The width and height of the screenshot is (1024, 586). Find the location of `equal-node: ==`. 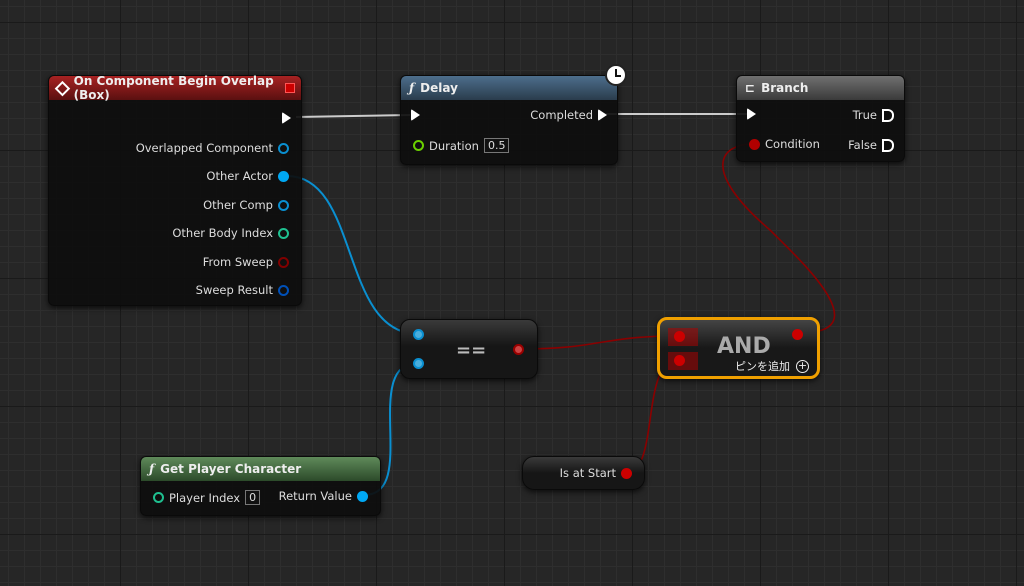

equal-node: == is located at coordinates (469, 349).